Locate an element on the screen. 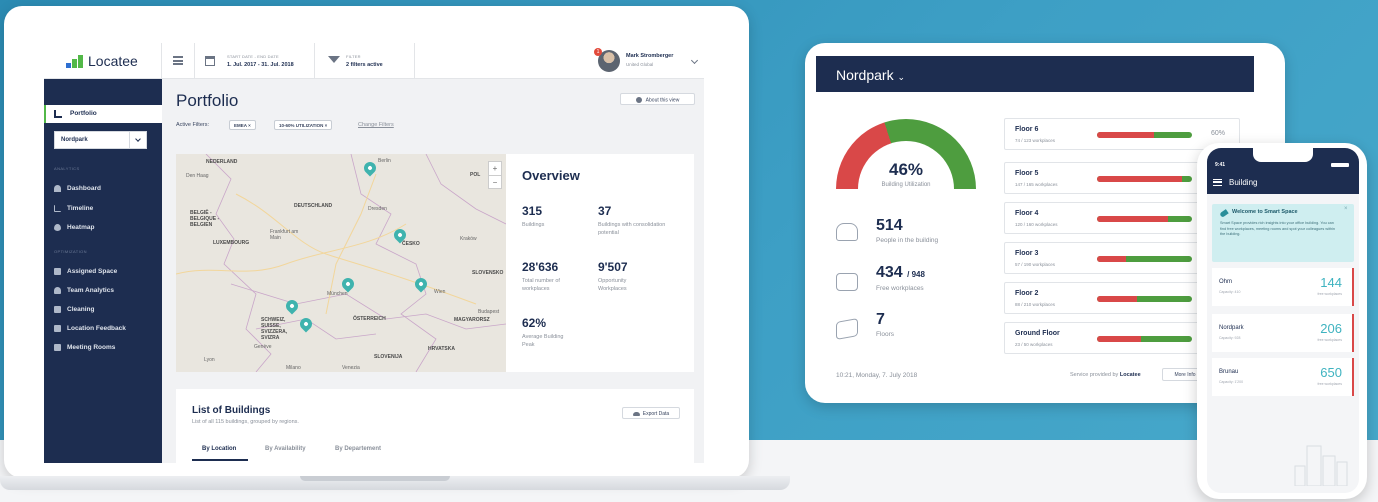 This screenshot has width=1378, height=502. sidebar-item-label: Team Analytics is located at coordinates (90, 290).